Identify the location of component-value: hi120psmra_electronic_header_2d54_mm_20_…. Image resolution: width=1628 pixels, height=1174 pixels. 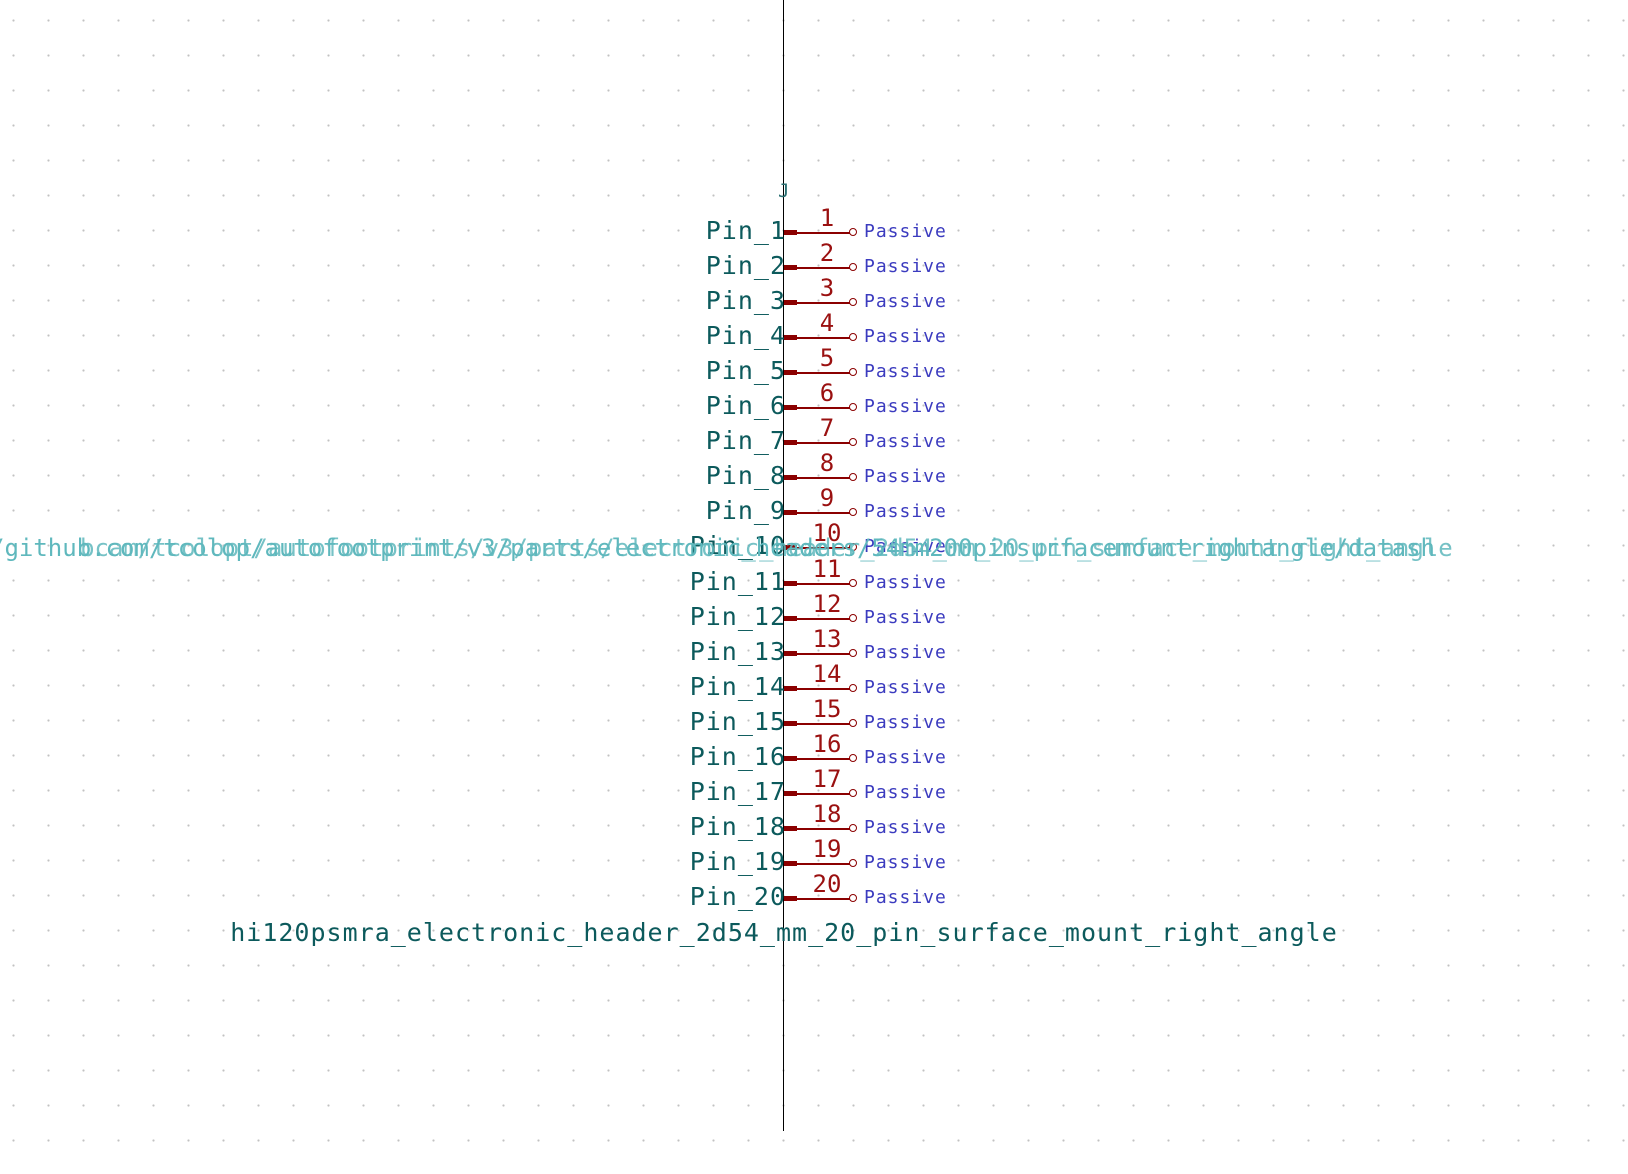
(784, 932).